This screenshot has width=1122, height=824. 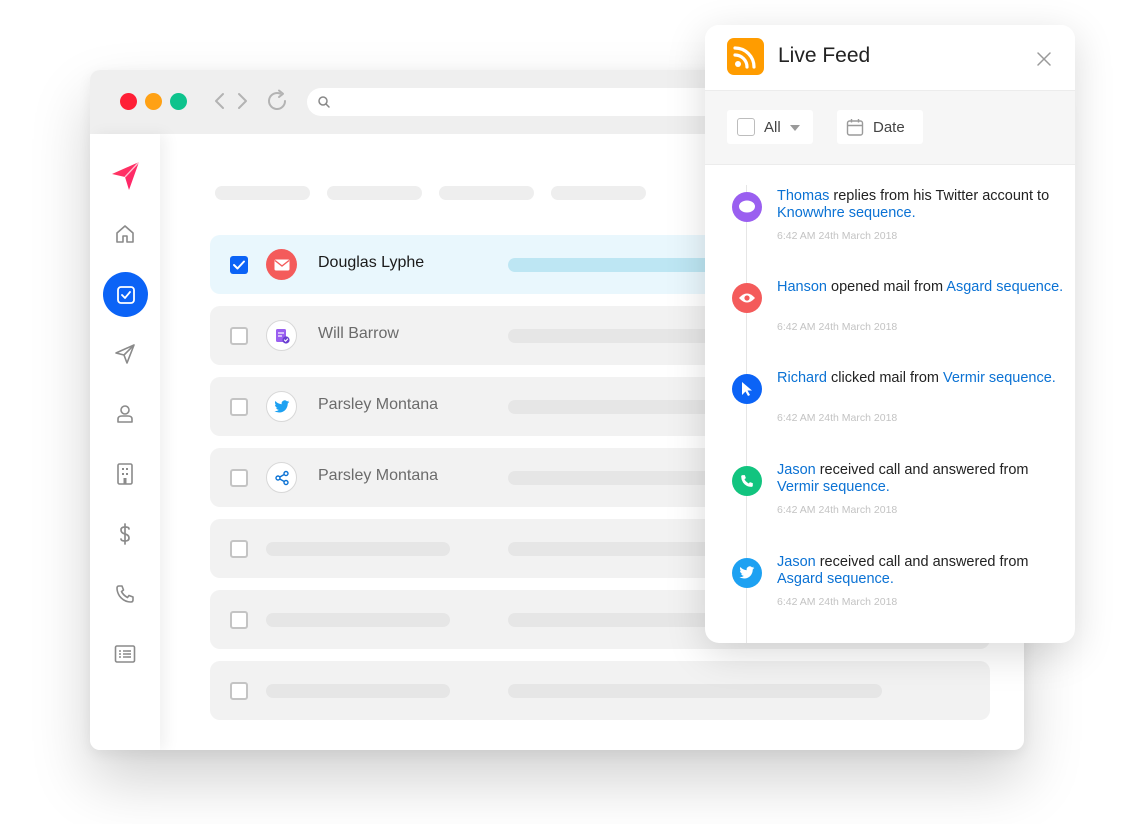 I want to click on cursor-icon, so click(x=747, y=389).